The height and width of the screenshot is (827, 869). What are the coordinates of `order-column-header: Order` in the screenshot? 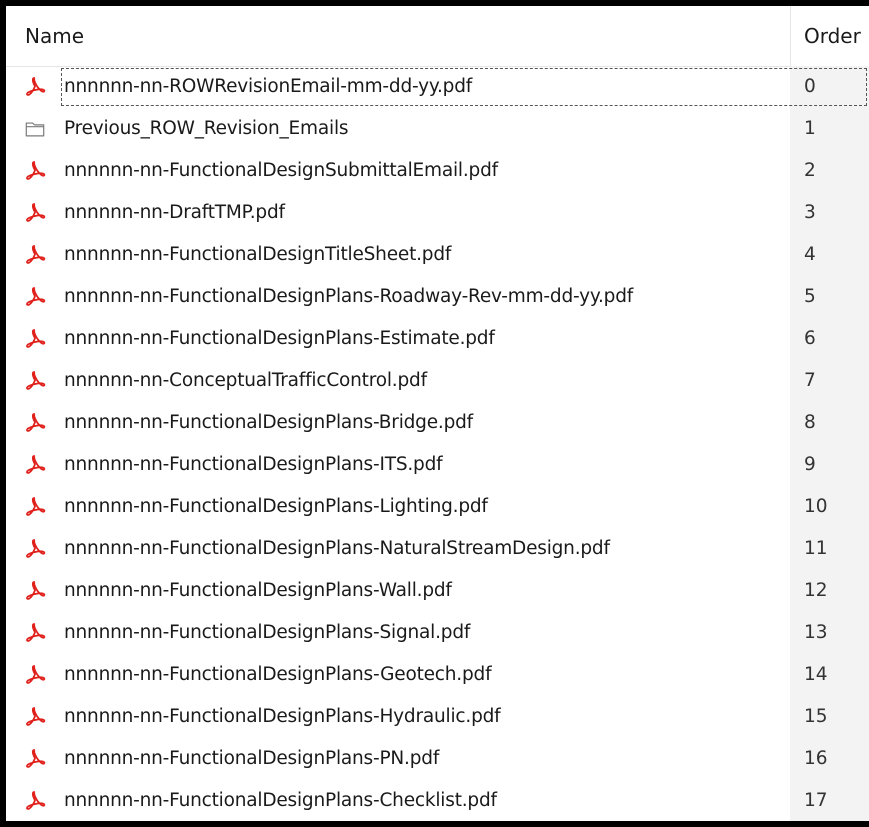 It's located at (832, 36).